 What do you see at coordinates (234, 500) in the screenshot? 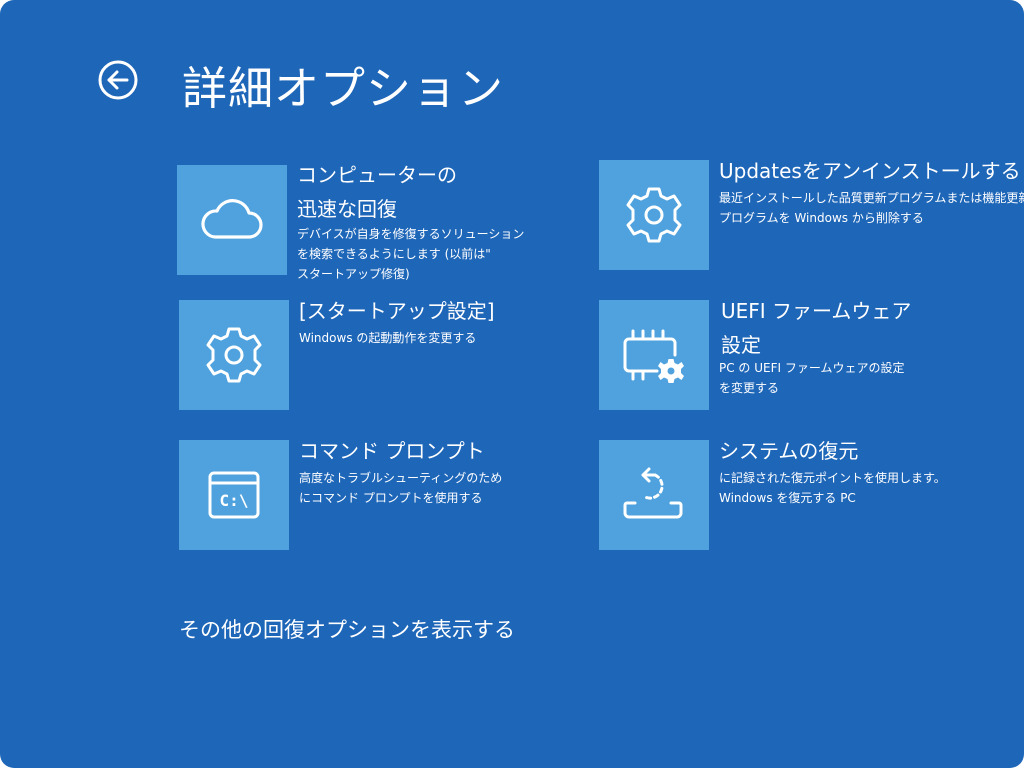
I see `command-prompt-icon-text: C:\` at bounding box center [234, 500].